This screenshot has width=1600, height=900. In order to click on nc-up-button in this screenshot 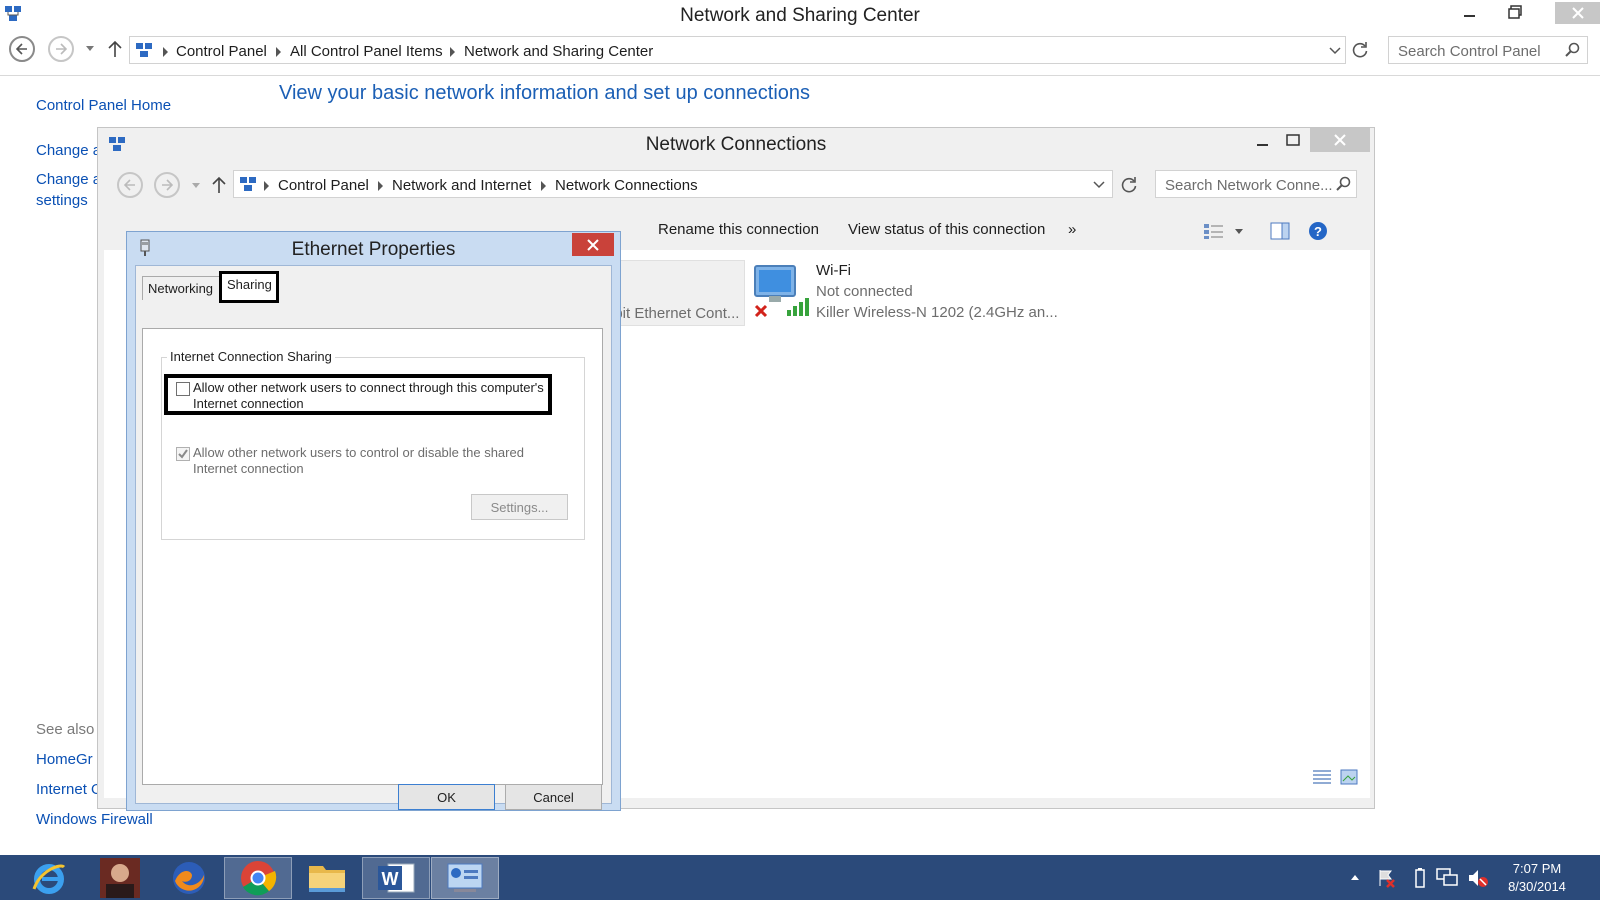, I will do `click(219, 185)`.